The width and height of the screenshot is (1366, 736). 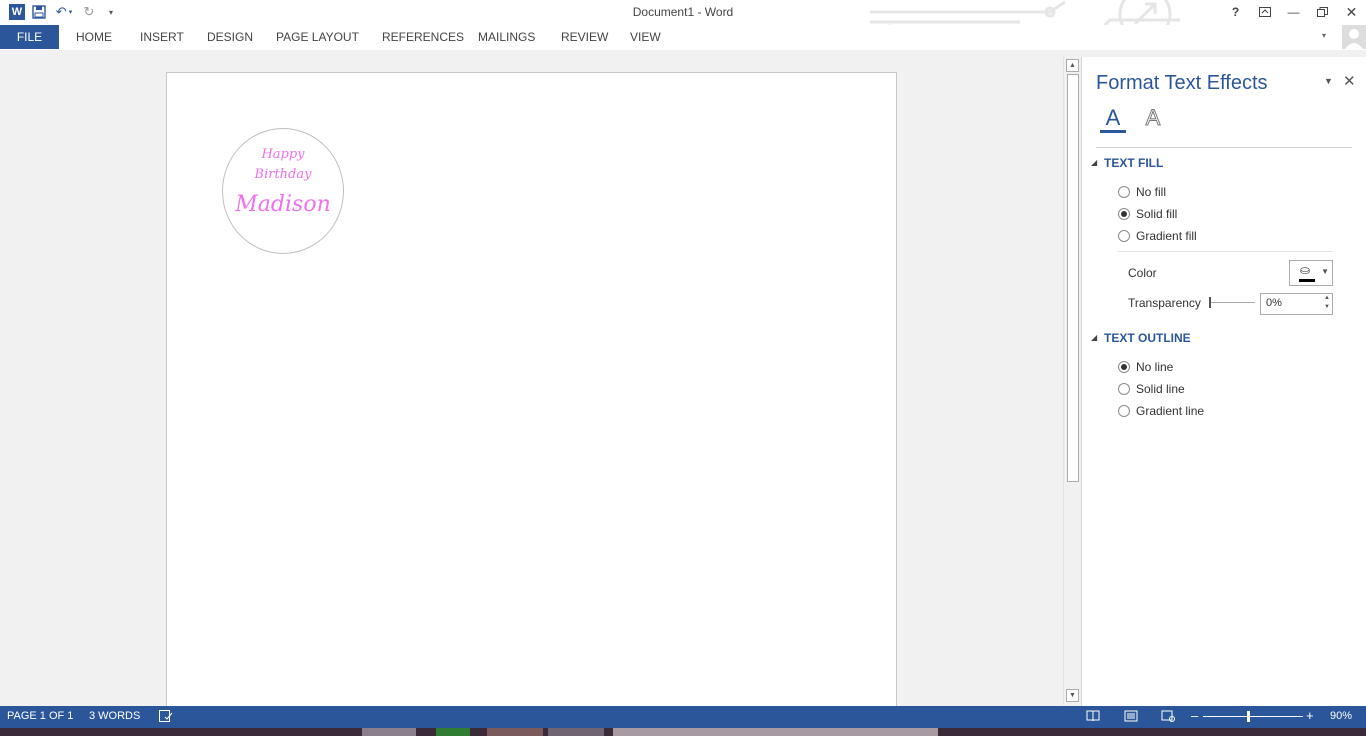 What do you see at coordinates (29, 37) in the screenshot?
I see `tab-file: FILE` at bounding box center [29, 37].